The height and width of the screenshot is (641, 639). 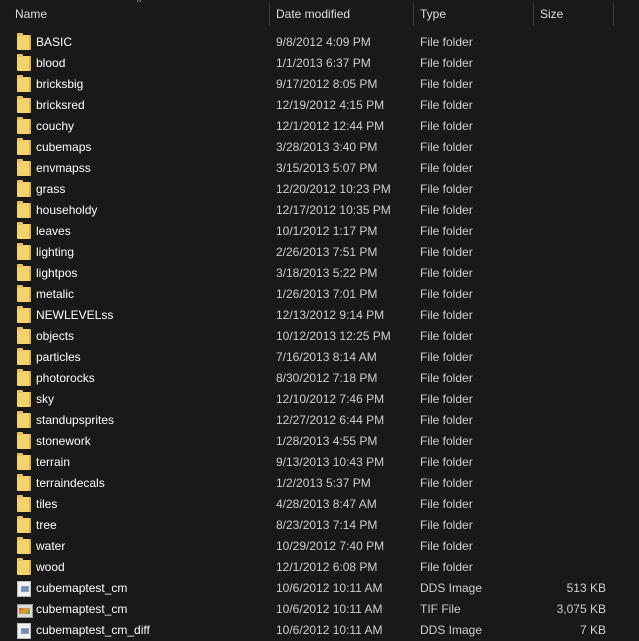 I want to click on date-modified: 9/17/2012 8:05 PM, so click(x=327, y=84).